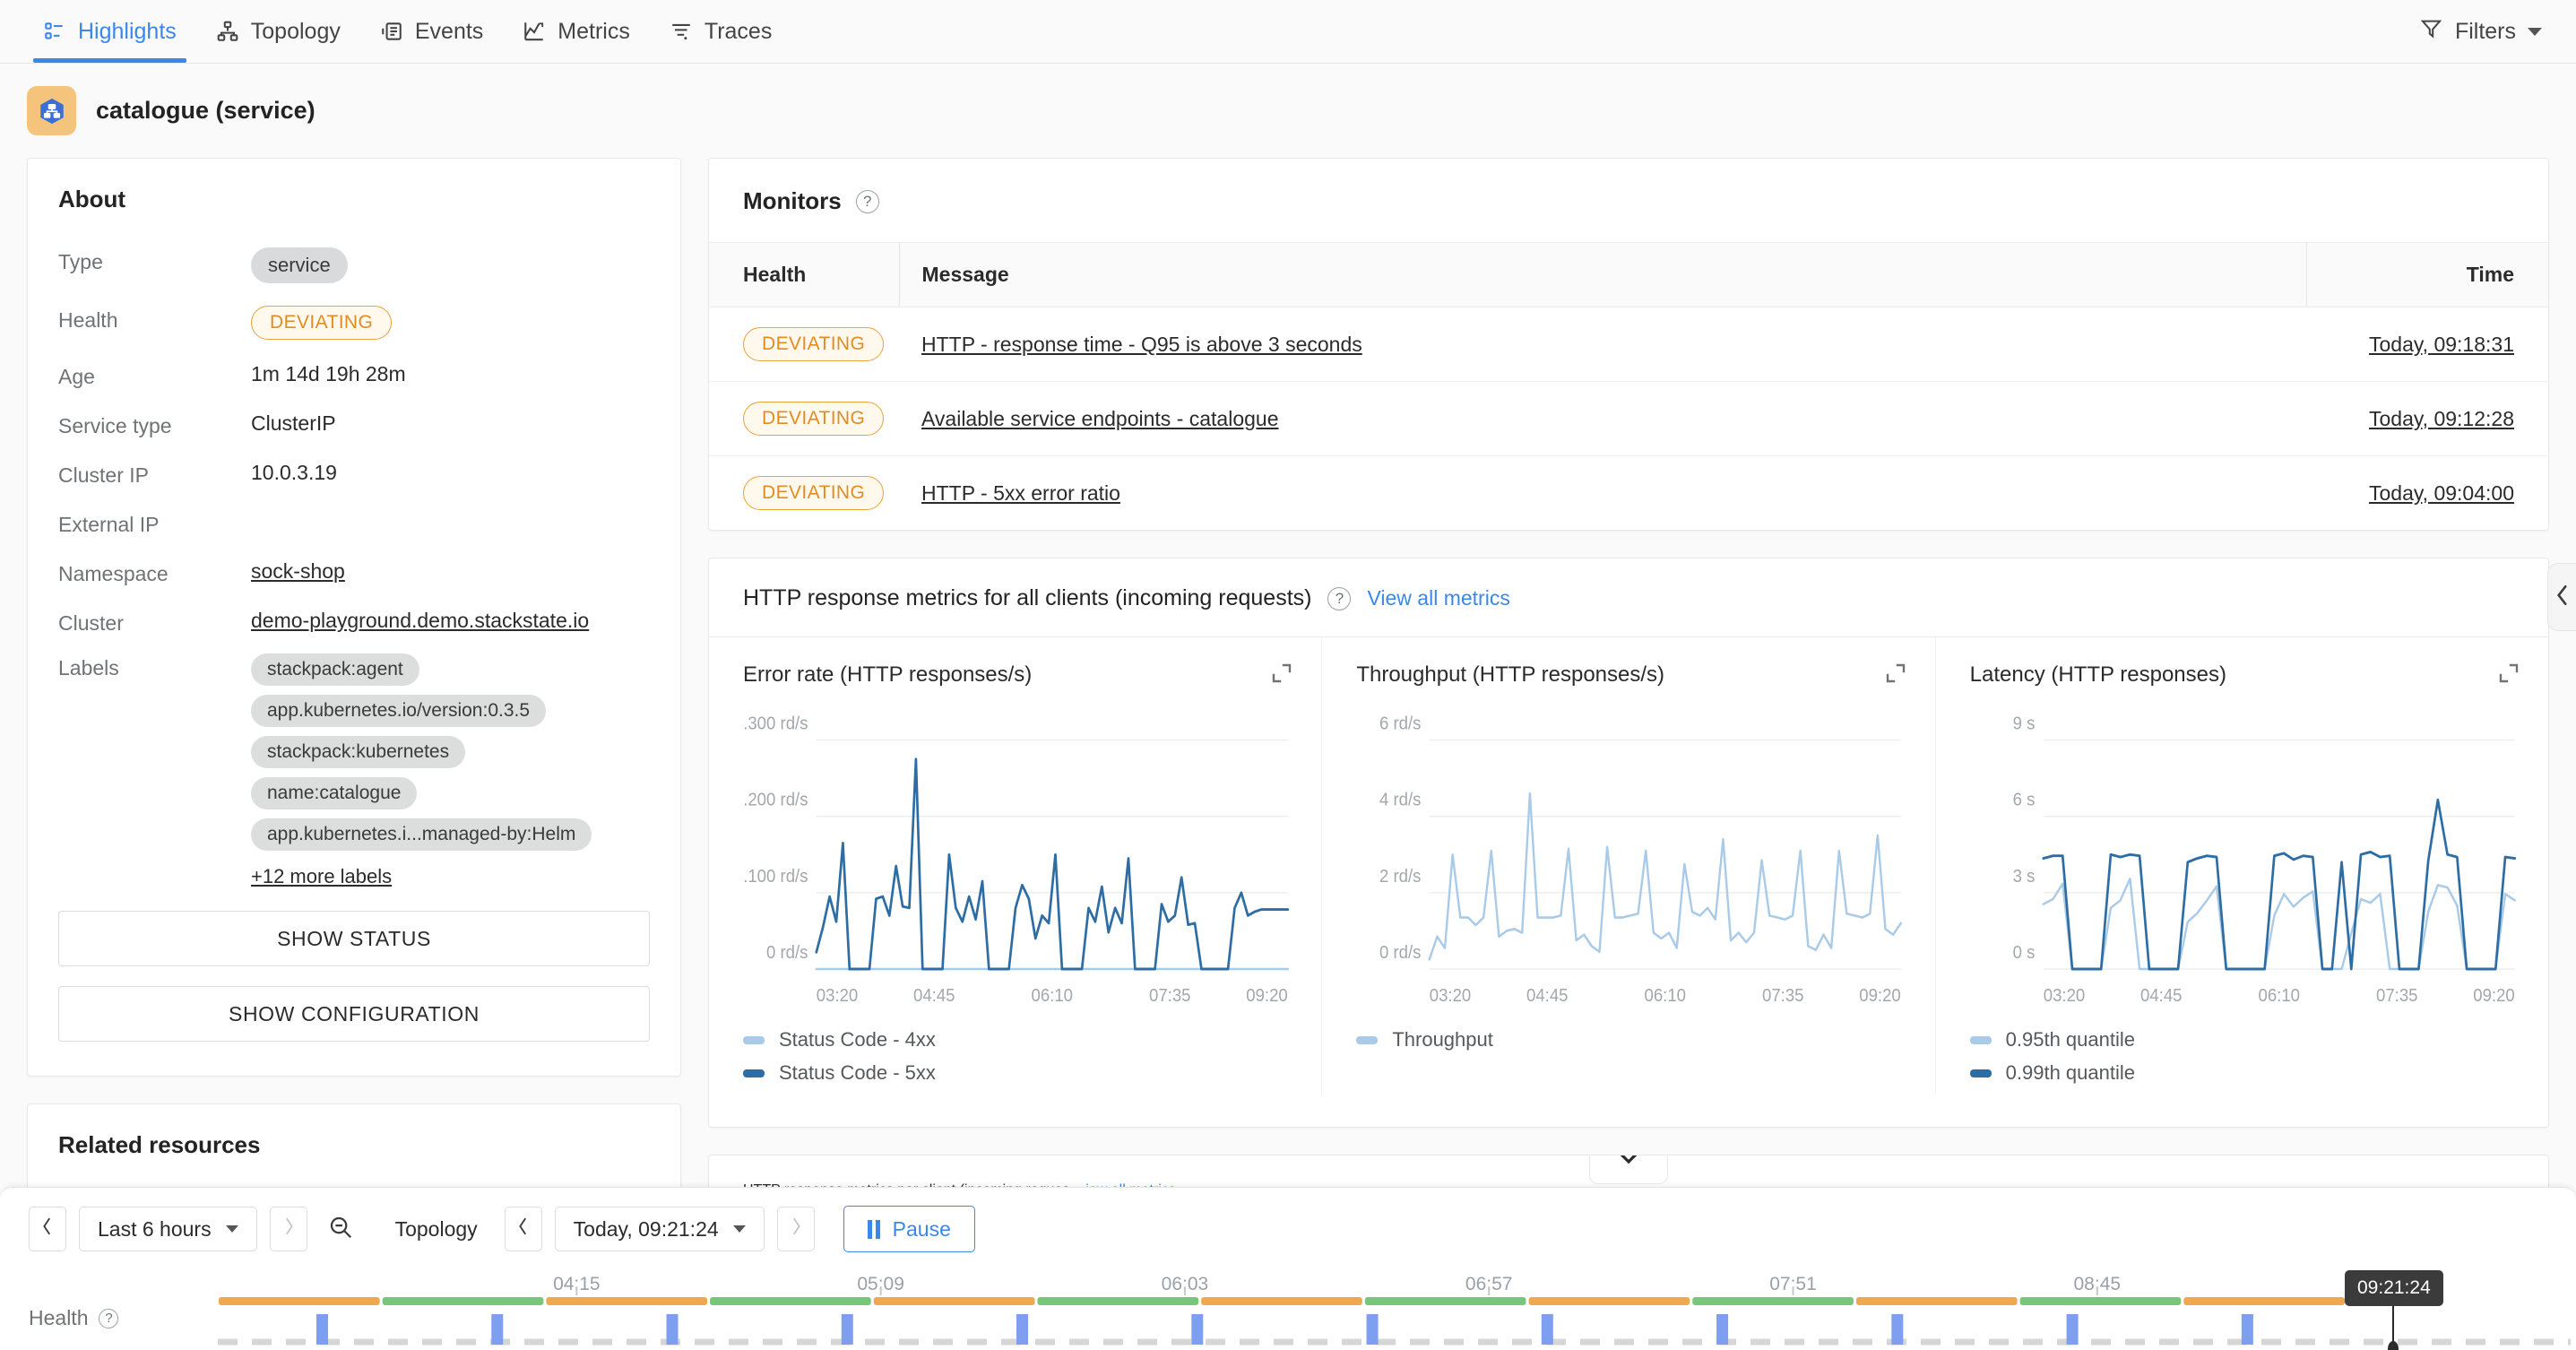 The height and width of the screenshot is (1350, 2576). I want to click on cluster-link: demo-playground.demo.stackstate.io, so click(420, 621).